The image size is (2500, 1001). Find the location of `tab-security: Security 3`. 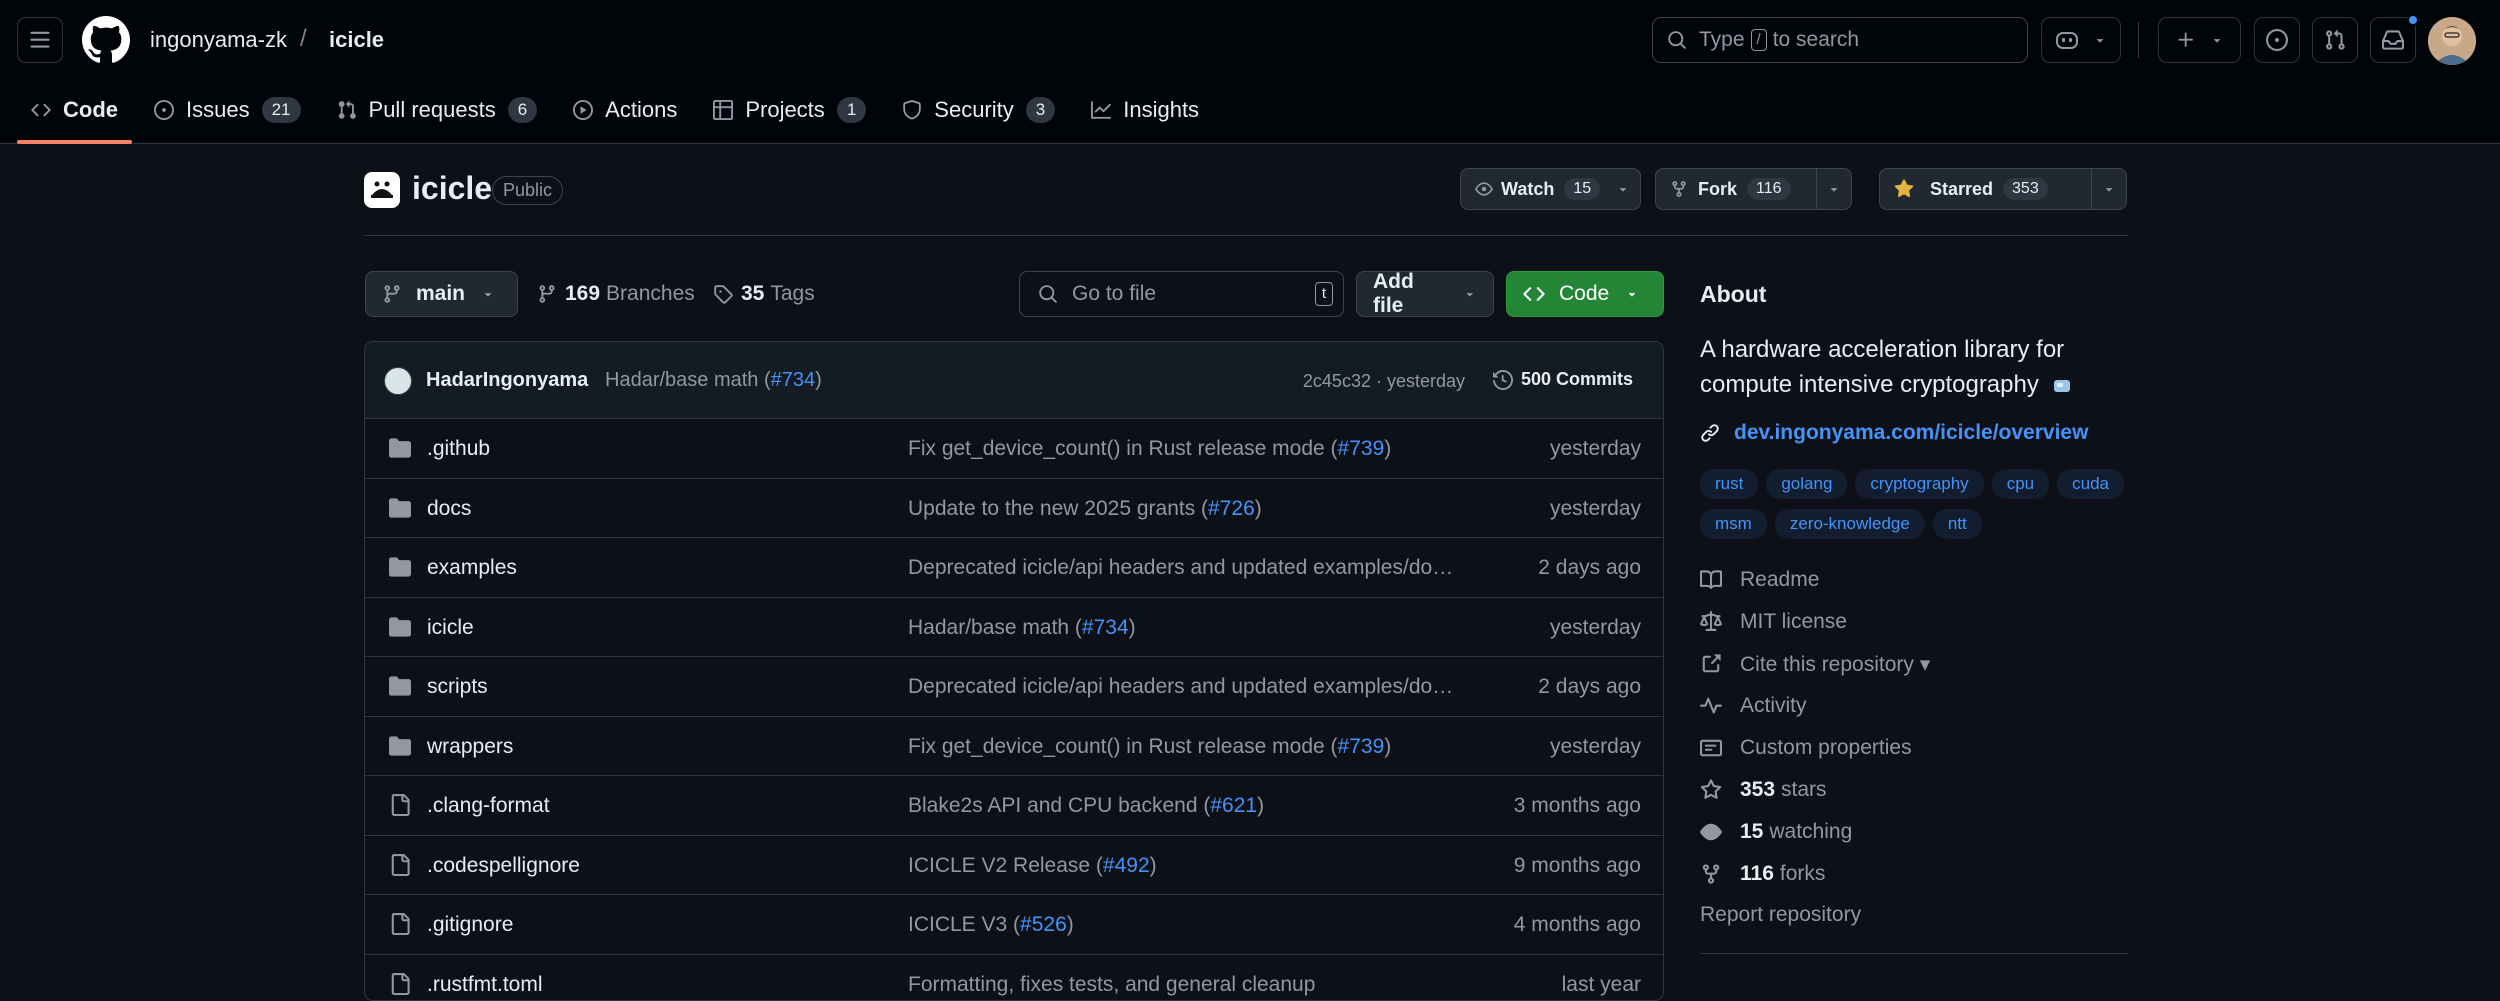

tab-security: Security 3 is located at coordinates (978, 110).